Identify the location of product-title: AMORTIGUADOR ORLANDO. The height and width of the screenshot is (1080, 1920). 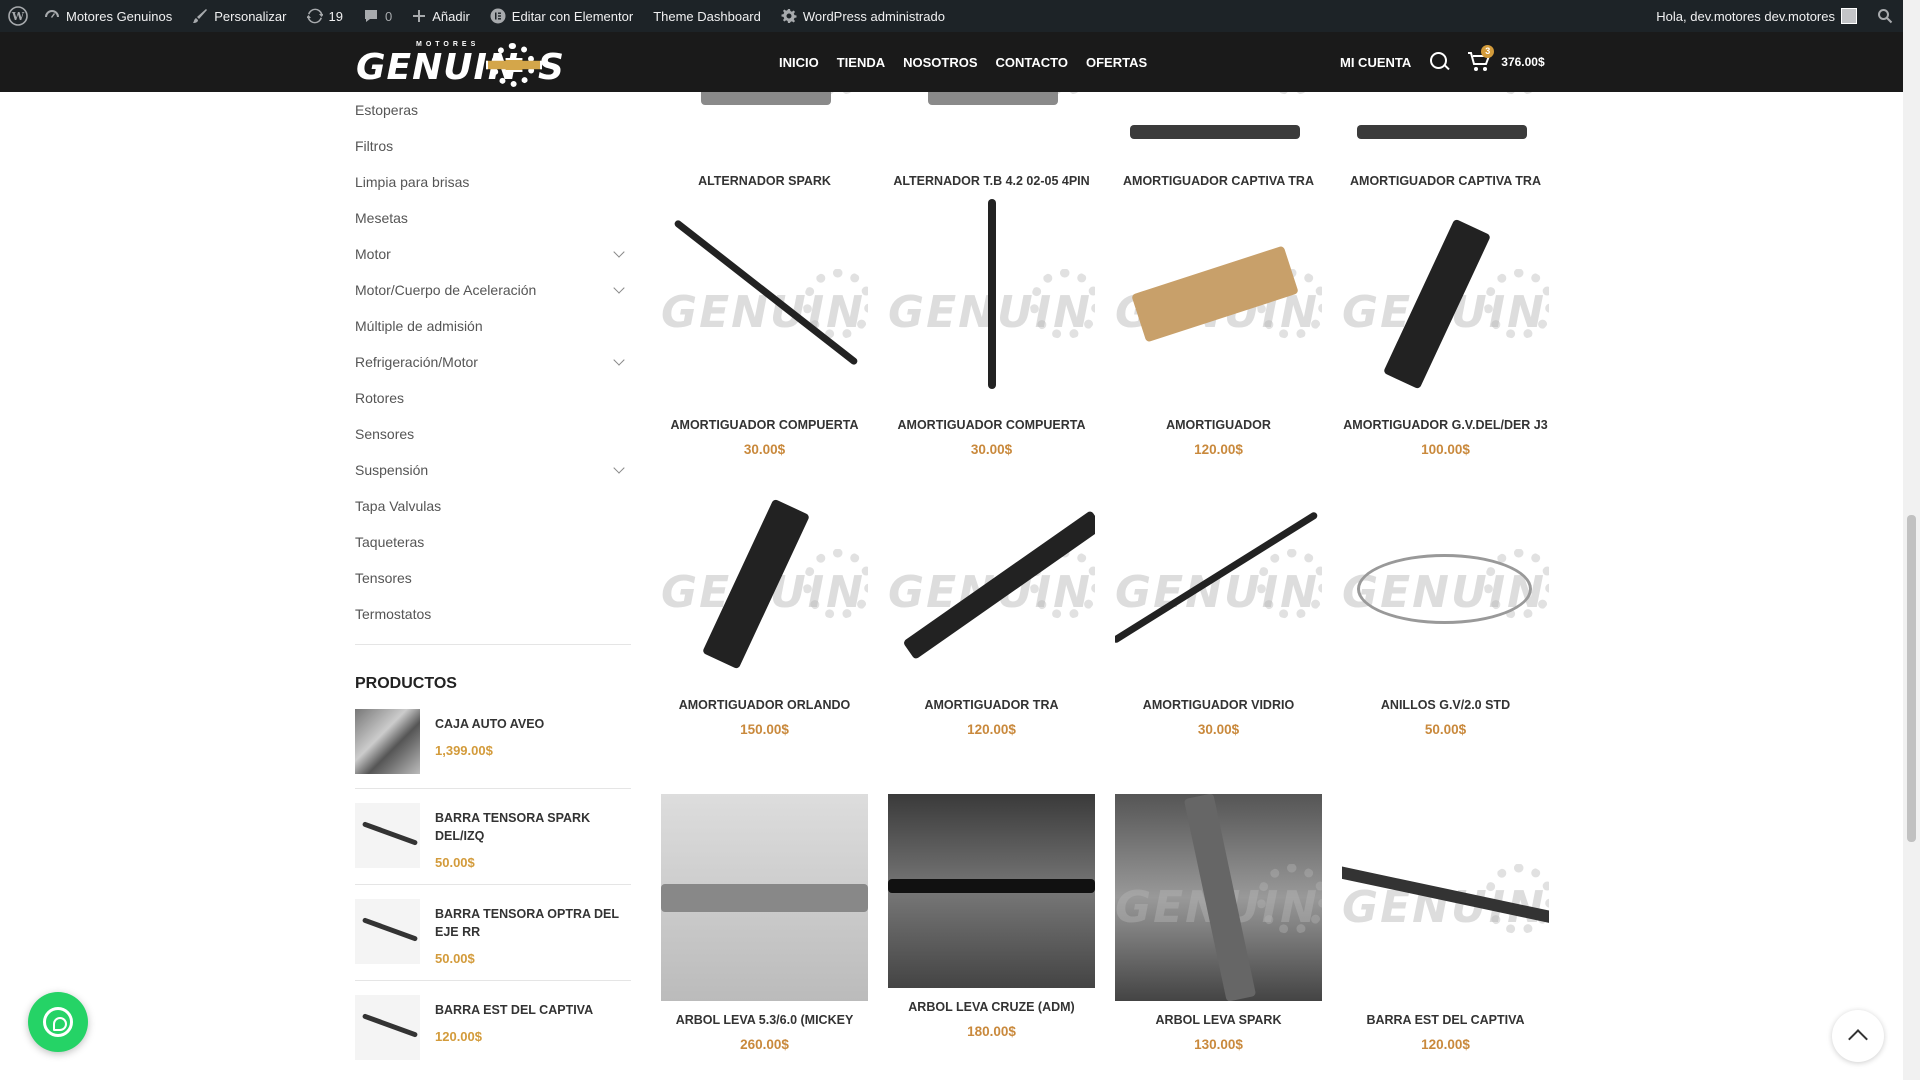
(764, 706).